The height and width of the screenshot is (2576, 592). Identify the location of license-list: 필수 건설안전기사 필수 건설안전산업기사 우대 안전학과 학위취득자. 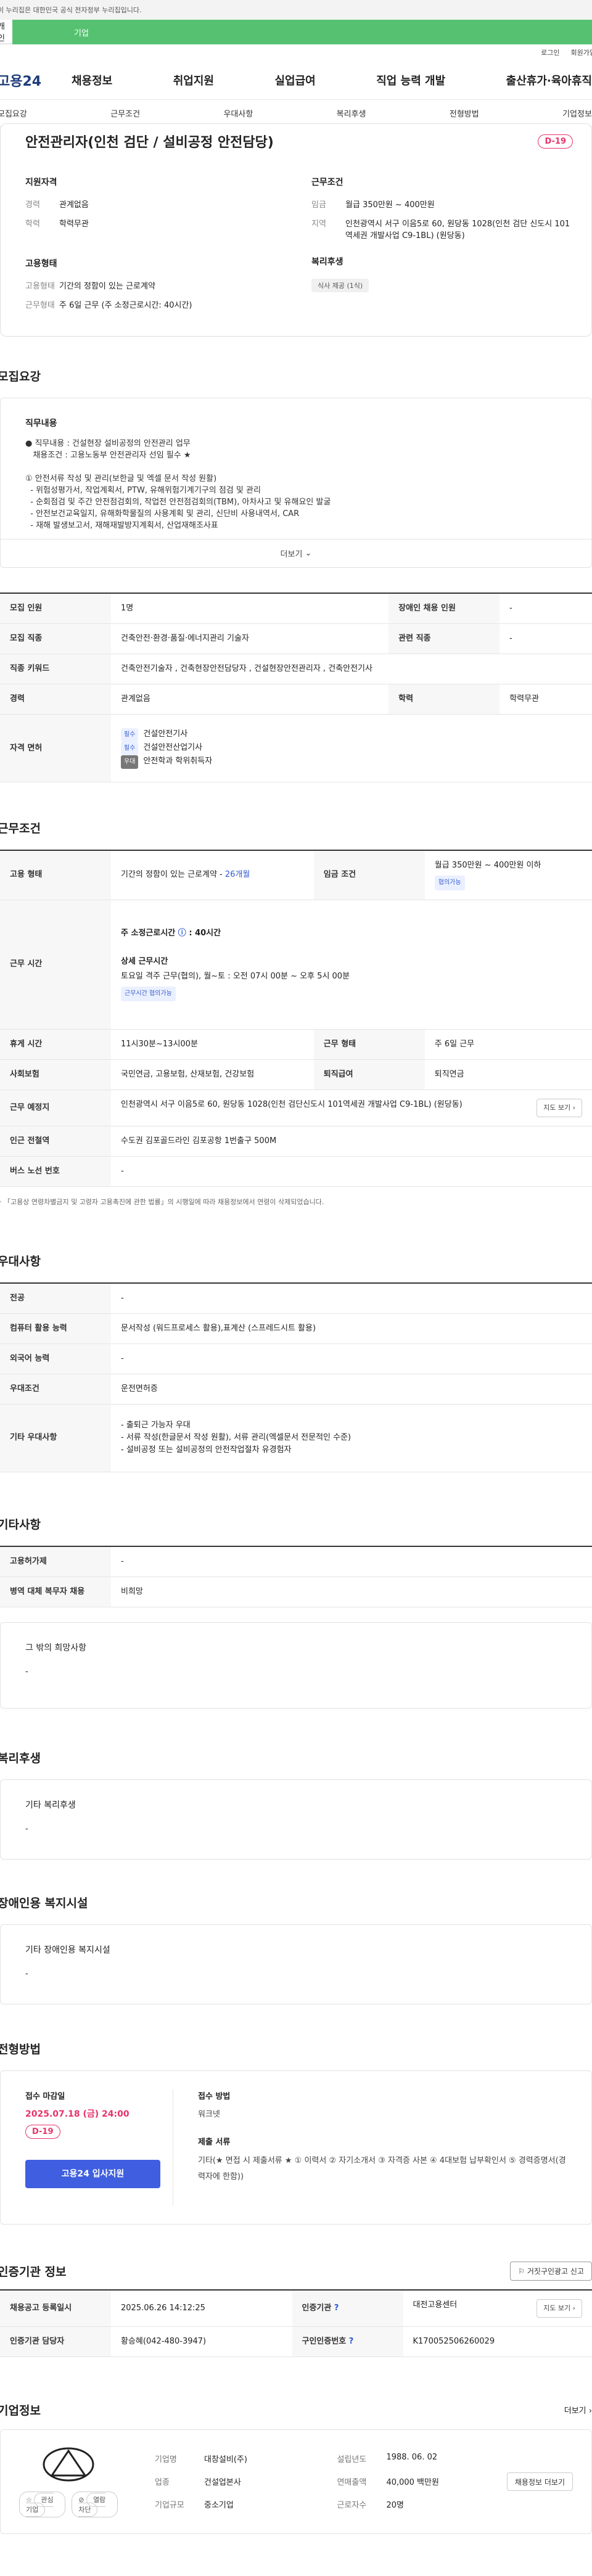
(351, 748).